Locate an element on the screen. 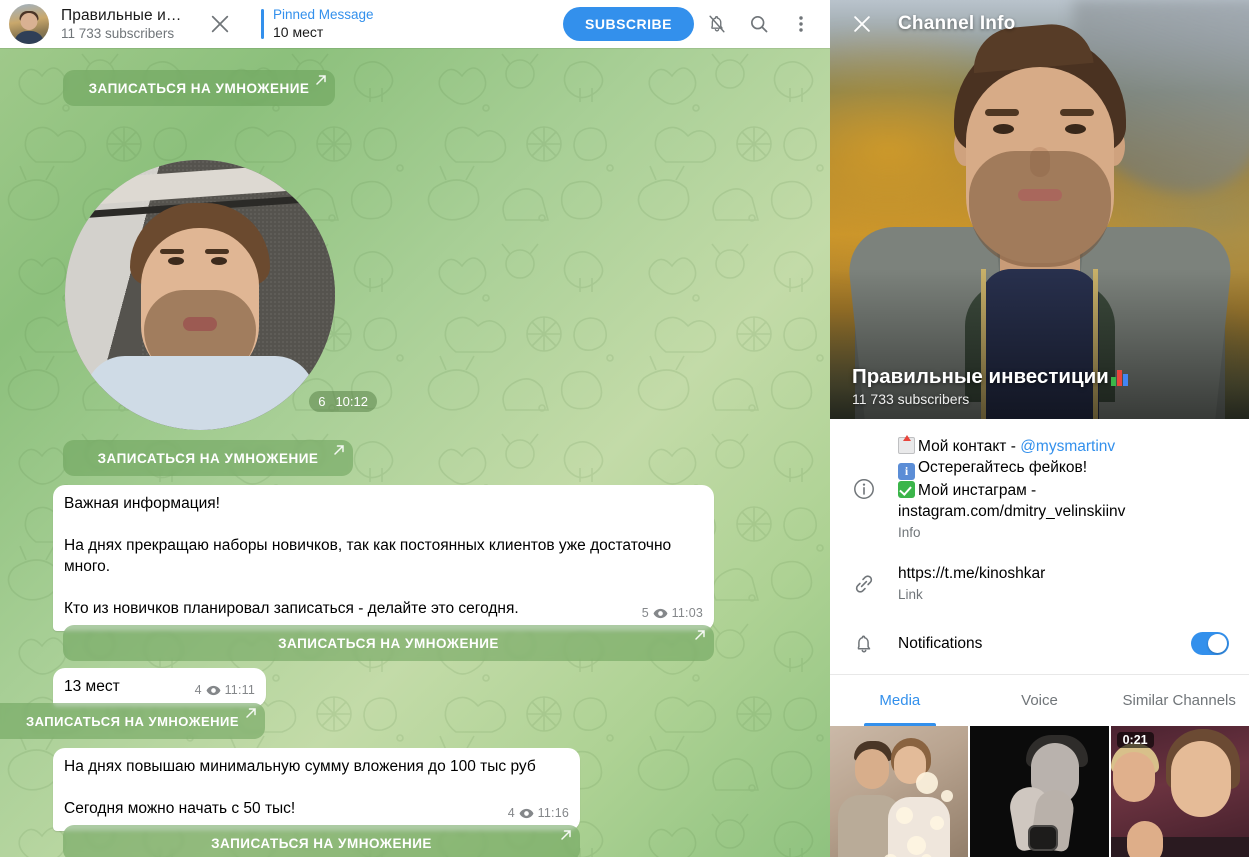  media-thumb-portrait is located at coordinates (1039, 791).